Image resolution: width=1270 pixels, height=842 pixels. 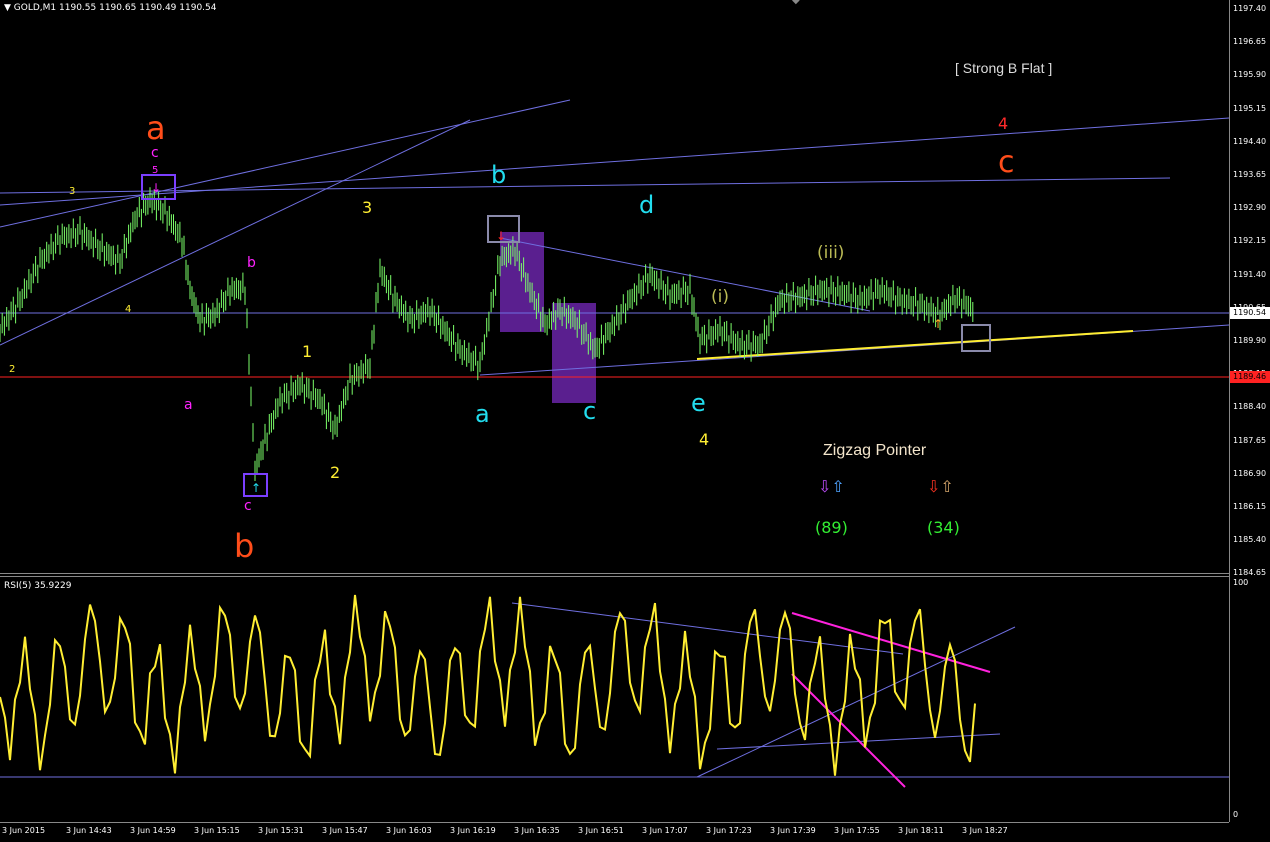 What do you see at coordinates (155, 170) in the screenshot?
I see `wave-label-5-magenta: 5` at bounding box center [155, 170].